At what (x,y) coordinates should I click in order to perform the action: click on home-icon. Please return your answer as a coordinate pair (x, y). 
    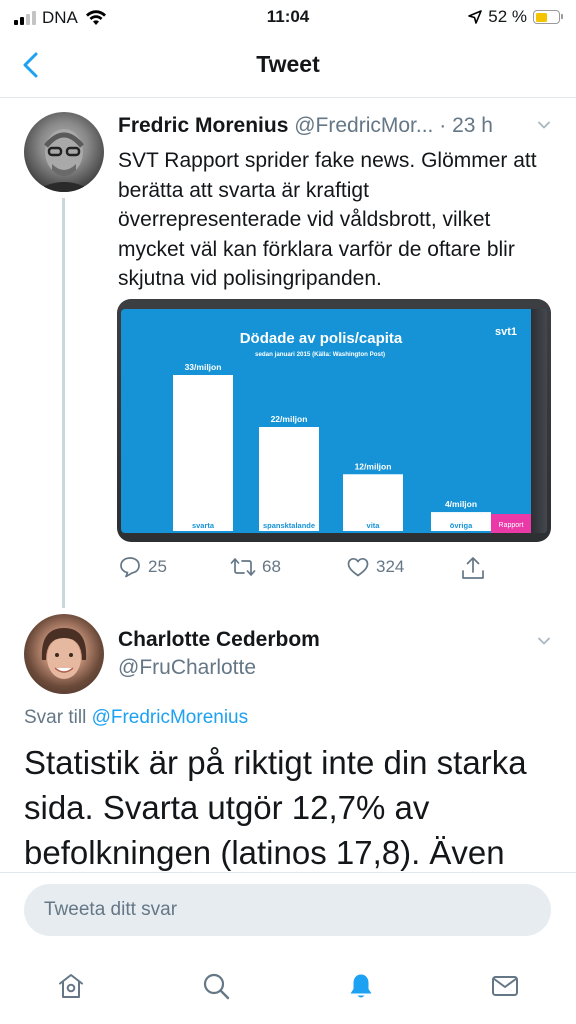
    Looking at the image, I should click on (71, 986).